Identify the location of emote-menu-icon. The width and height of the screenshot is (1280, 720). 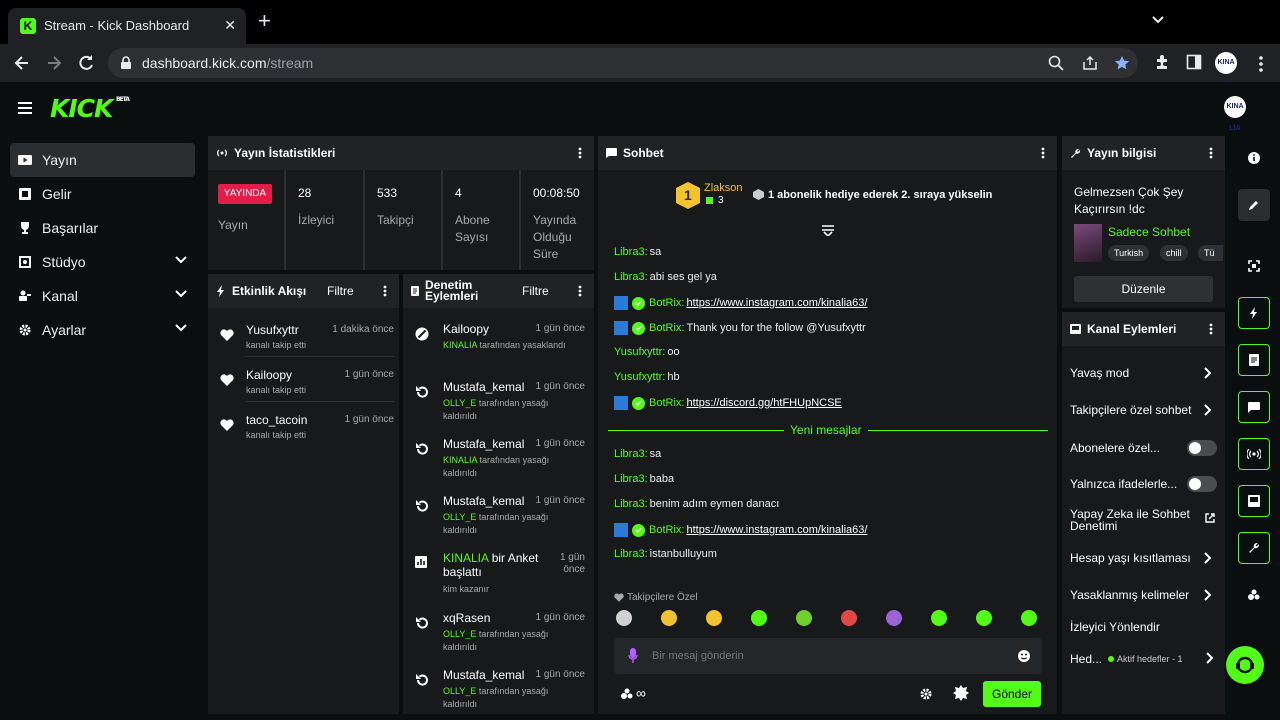
(961, 693).